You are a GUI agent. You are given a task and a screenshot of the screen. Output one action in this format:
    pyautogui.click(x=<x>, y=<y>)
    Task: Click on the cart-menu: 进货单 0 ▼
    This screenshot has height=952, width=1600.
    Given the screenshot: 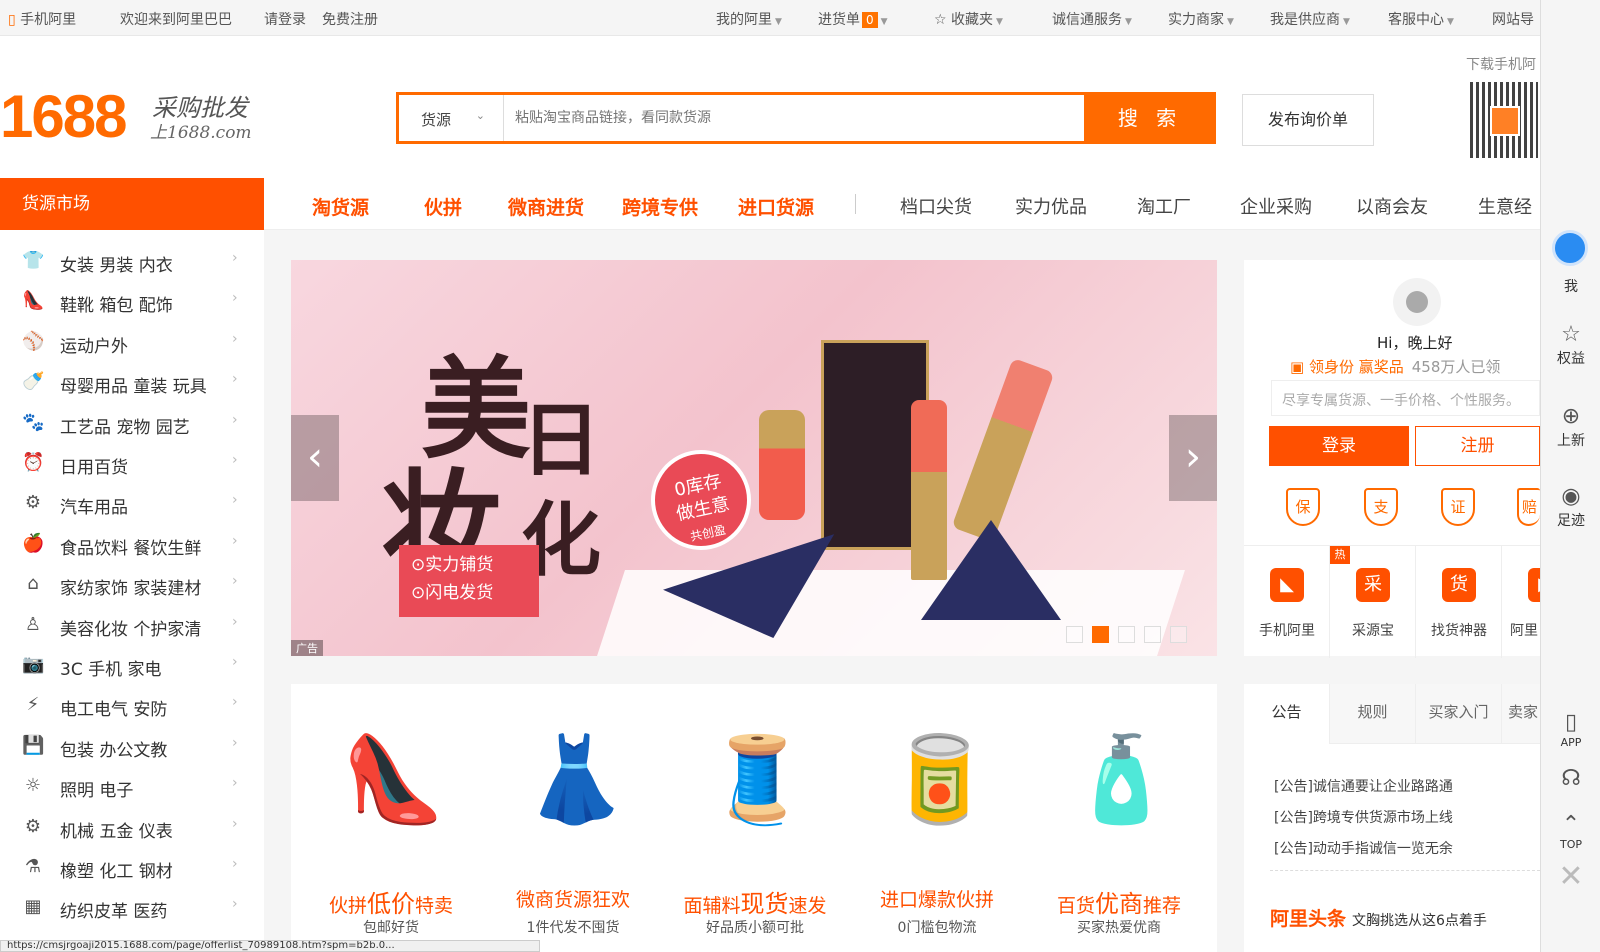 What is the action you would take?
    pyautogui.click(x=853, y=19)
    